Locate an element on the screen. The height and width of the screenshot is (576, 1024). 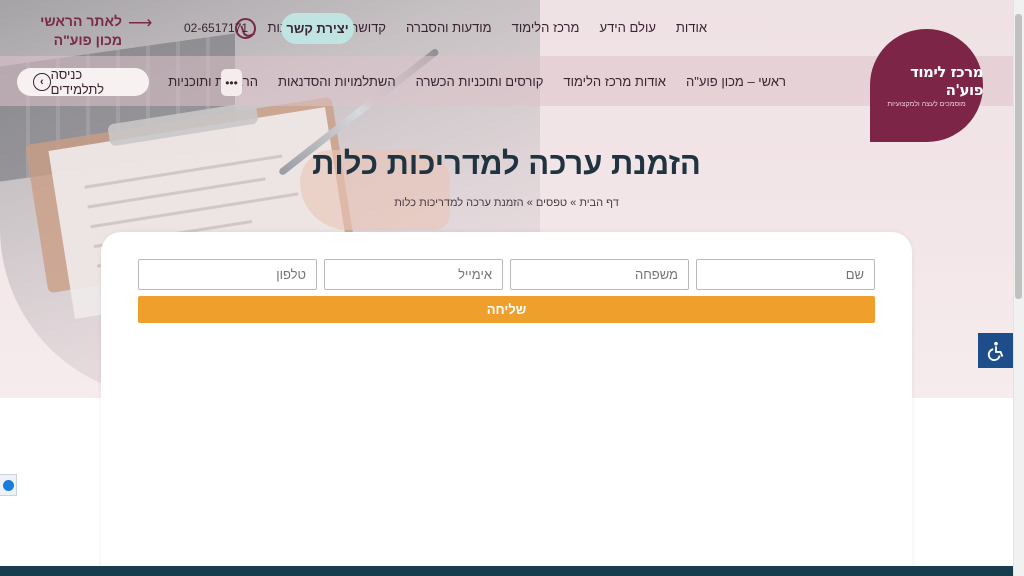
student-login-button: ‹ כניסה לתלמידים is located at coordinates (83, 82).